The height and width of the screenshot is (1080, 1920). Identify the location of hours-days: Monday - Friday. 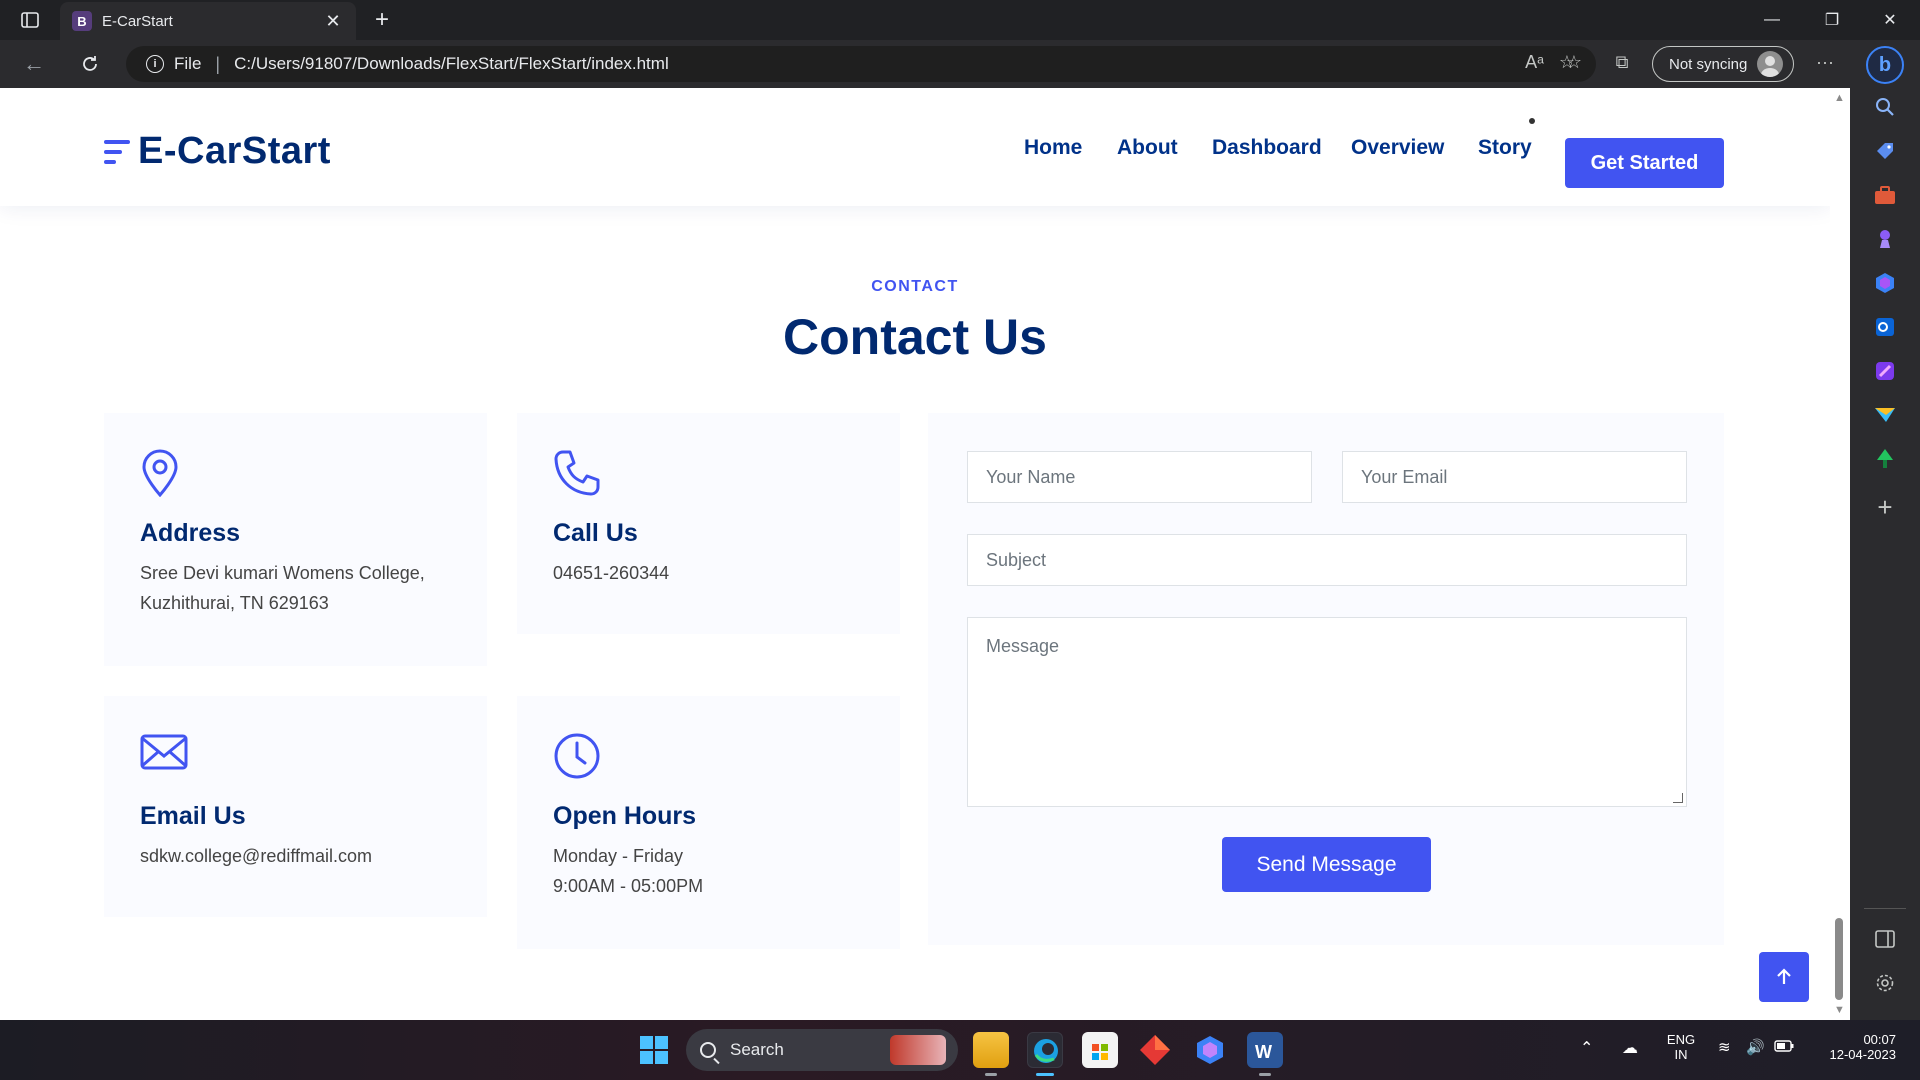
(618, 856).